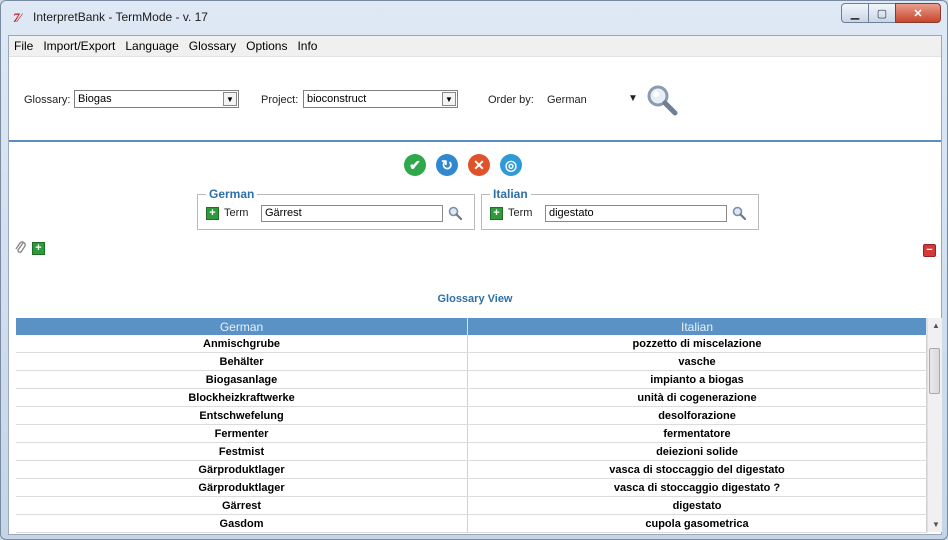 The image size is (948, 540). What do you see at coordinates (697, 326) in the screenshot?
I see `column-header-italian: Italian` at bounding box center [697, 326].